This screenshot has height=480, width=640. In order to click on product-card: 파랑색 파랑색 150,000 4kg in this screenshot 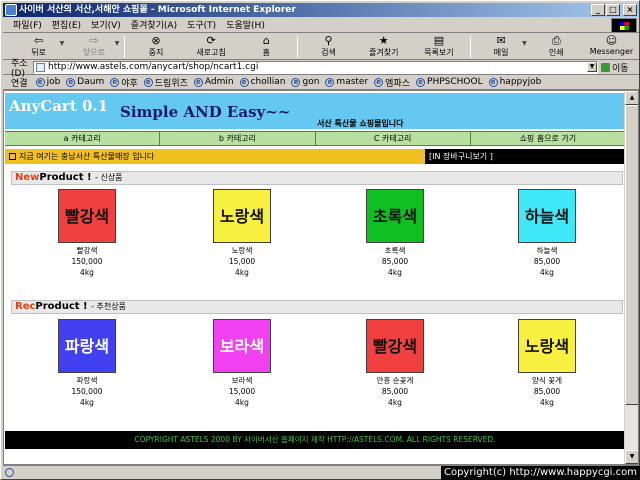, I will do `click(87, 363)`.